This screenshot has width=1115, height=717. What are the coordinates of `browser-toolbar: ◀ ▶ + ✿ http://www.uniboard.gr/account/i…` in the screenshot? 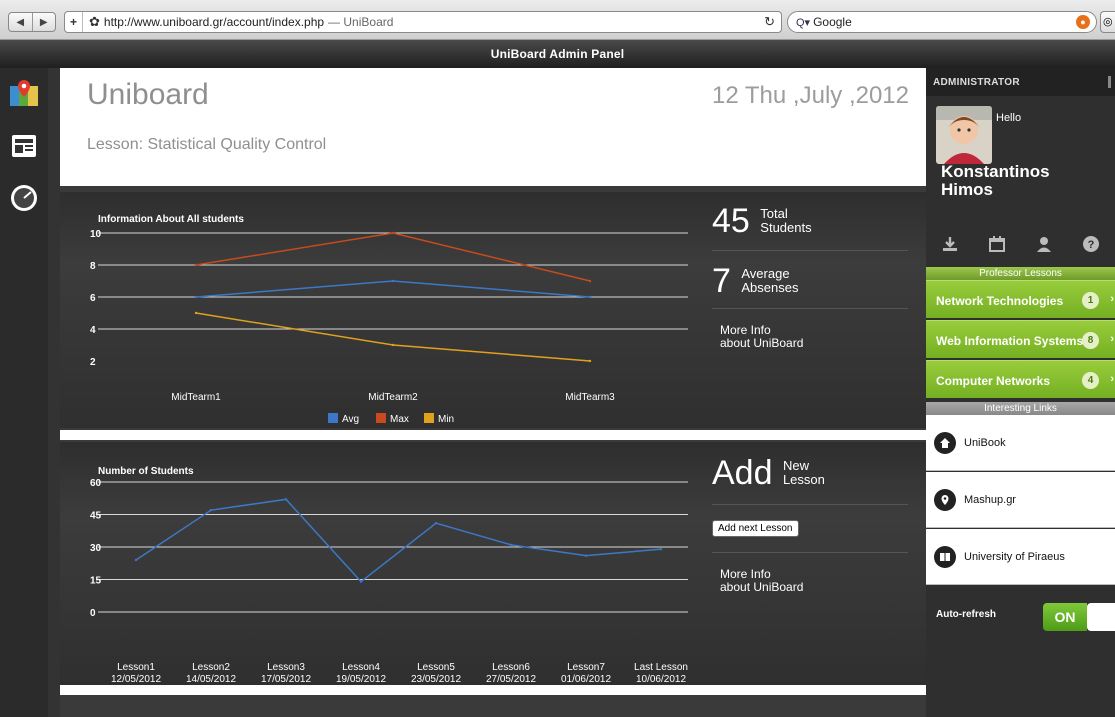 It's located at (557, 20).